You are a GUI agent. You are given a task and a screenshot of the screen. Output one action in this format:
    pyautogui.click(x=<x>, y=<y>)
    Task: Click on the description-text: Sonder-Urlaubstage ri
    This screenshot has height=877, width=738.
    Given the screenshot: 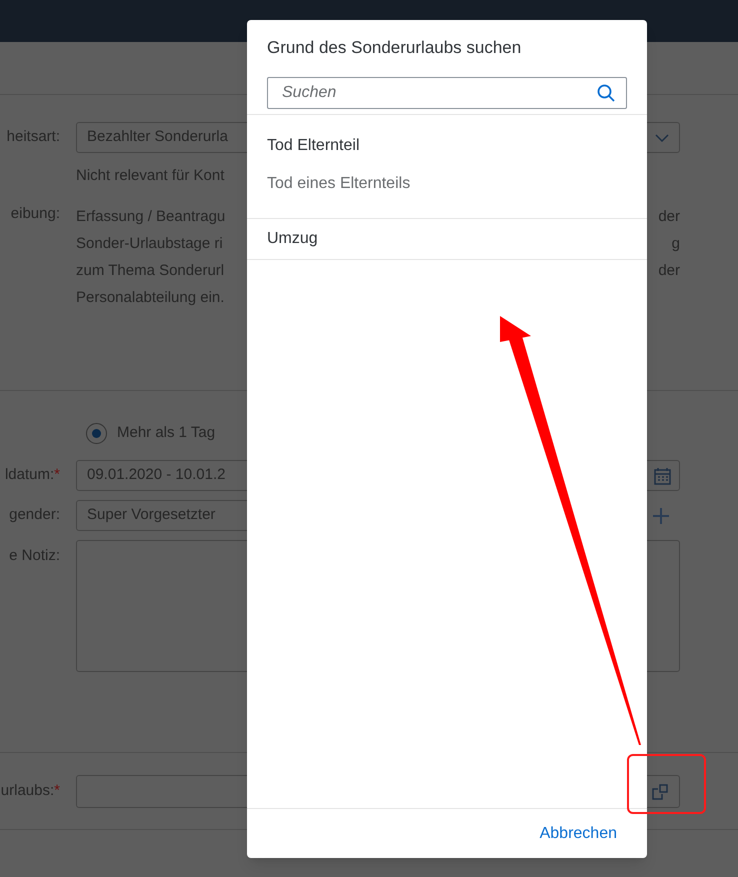 What is the action you would take?
    pyautogui.click(x=149, y=244)
    